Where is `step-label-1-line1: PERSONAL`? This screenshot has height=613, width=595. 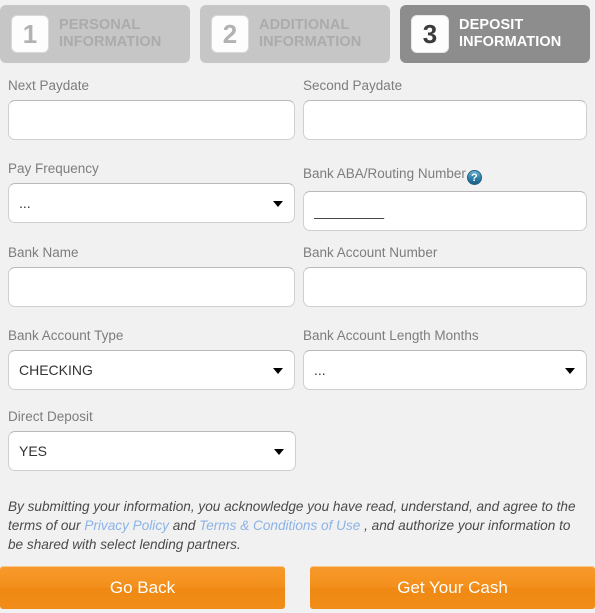 step-label-1-line1: PERSONAL is located at coordinates (100, 25).